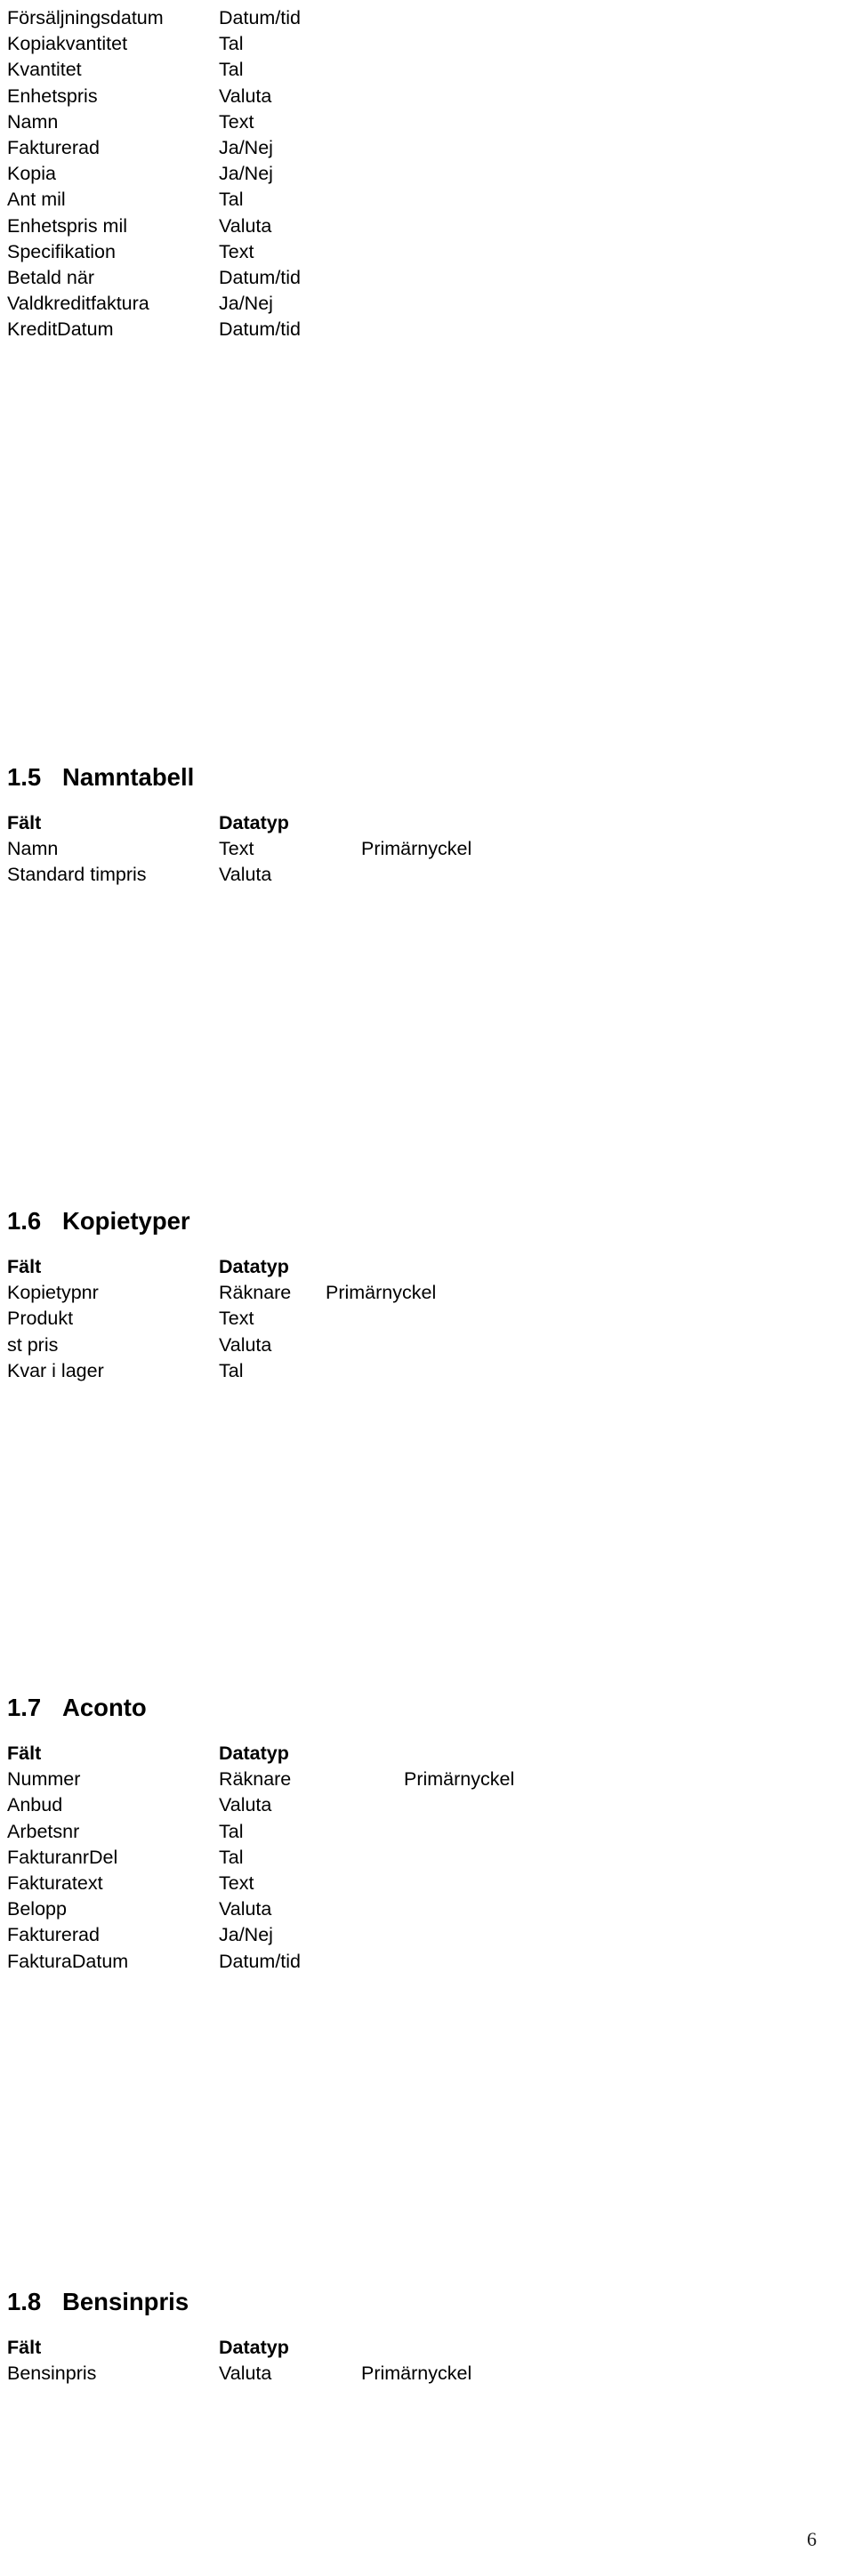  Describe the element at coordinates (427, 777) in the screenshot. I see `section-heading-1-5: 1.5 Namntabell` at that location.